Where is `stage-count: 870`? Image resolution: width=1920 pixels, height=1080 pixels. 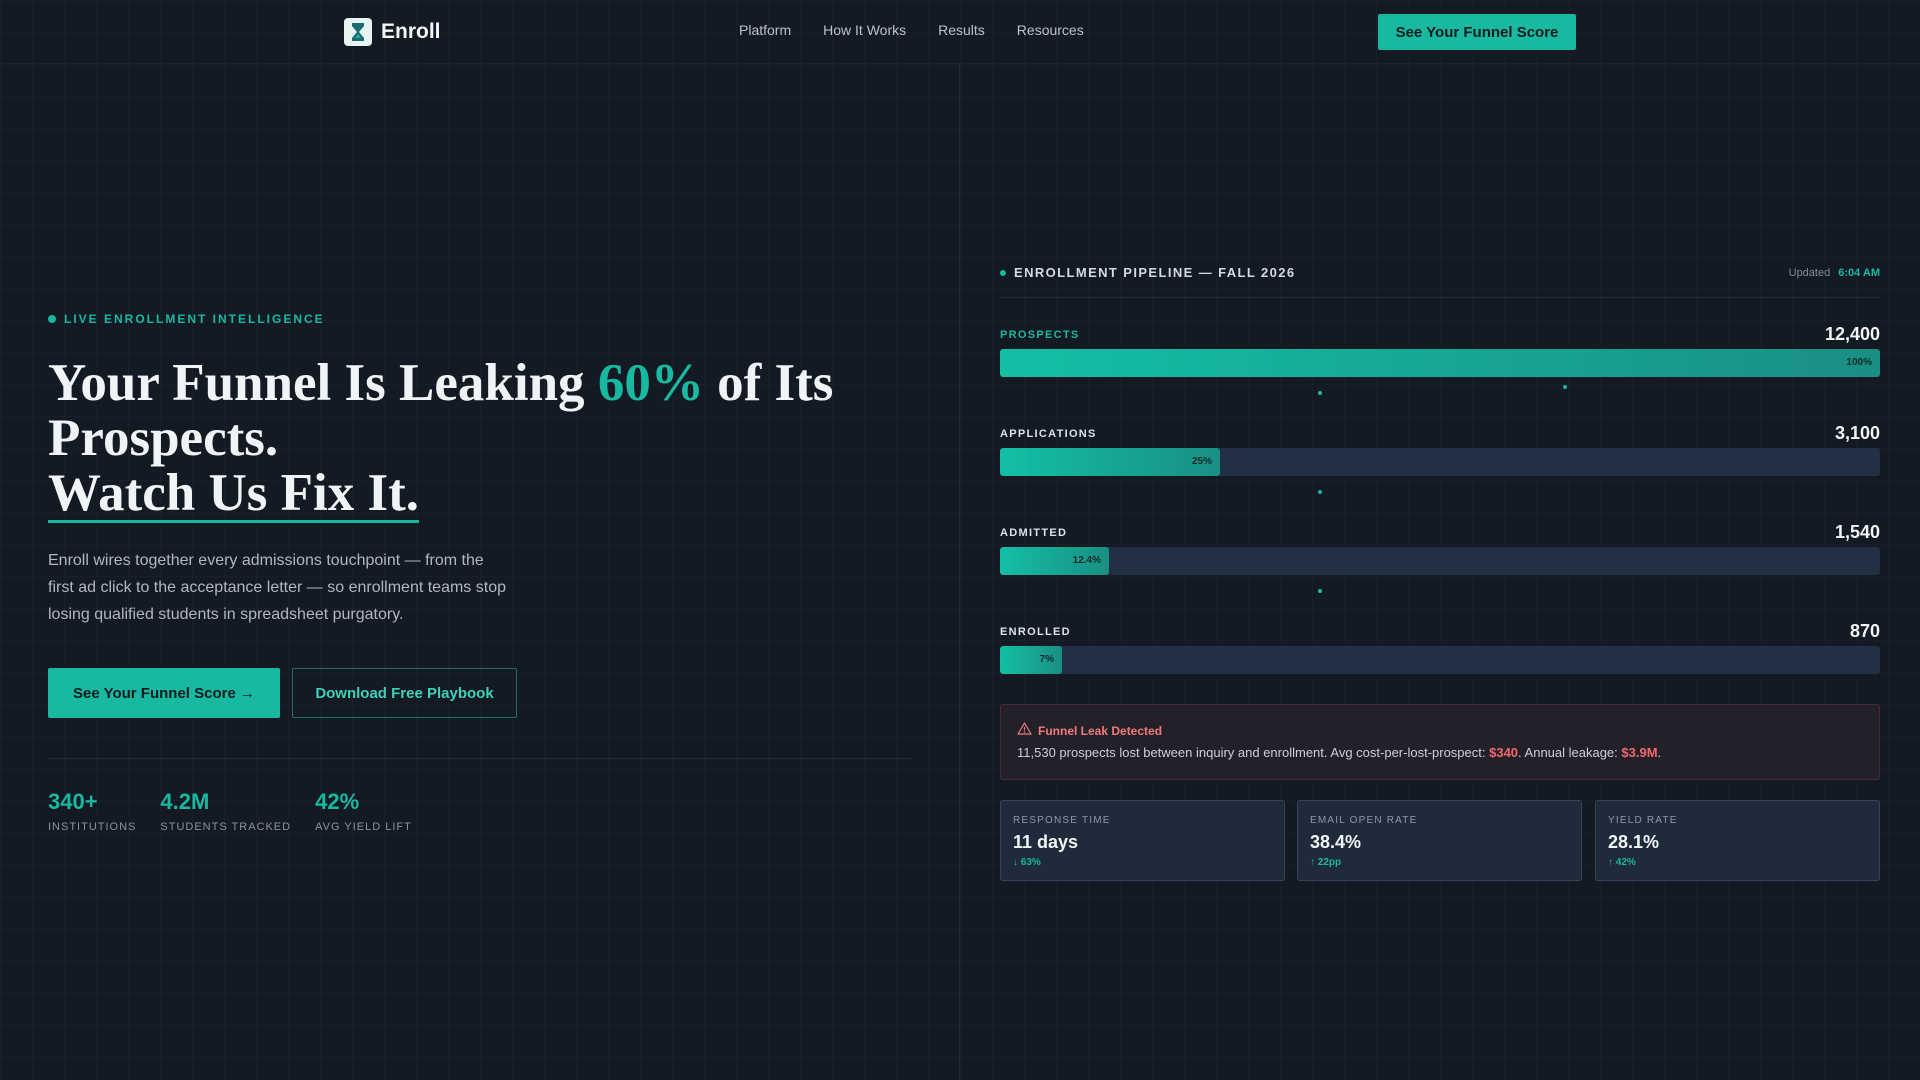 stage-count: 870 is located at coordinates (1864, 631).